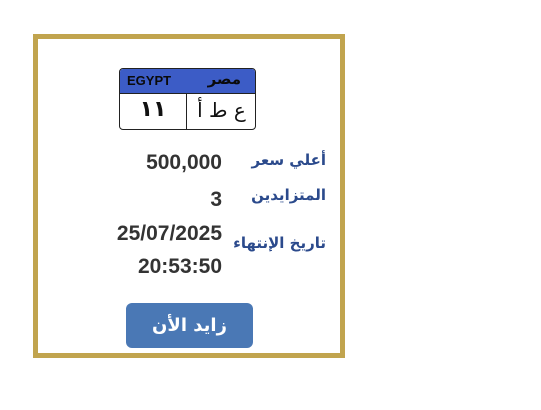 The width and height of the screenshot is (541, 410). Describe the element at coordinates (149, 80) in the screenshot. I see `plate-country-english: EGYPT` at that location.